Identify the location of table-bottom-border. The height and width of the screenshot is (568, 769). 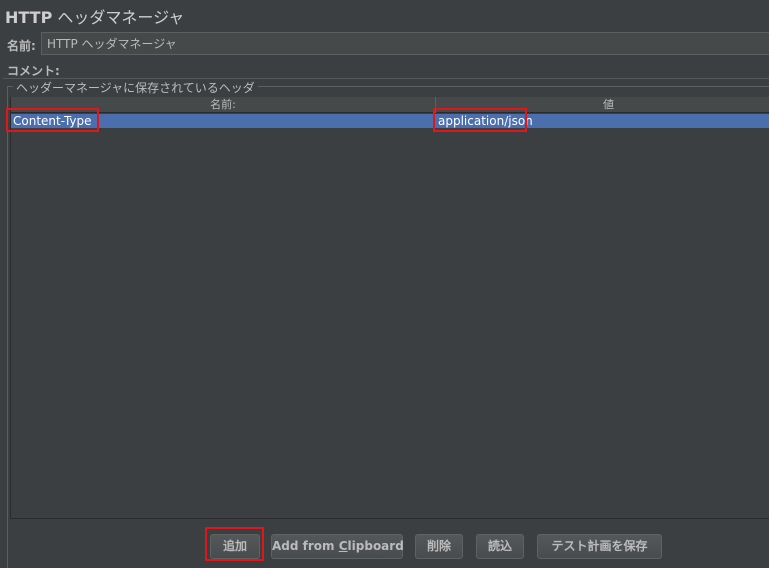
(389, 518).